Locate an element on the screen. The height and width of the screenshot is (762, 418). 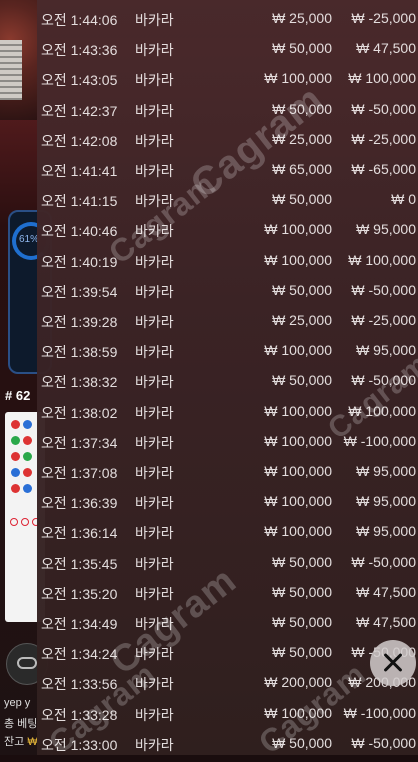
row-time: 오전 1:41:41 is located at coordinates (79, 171).